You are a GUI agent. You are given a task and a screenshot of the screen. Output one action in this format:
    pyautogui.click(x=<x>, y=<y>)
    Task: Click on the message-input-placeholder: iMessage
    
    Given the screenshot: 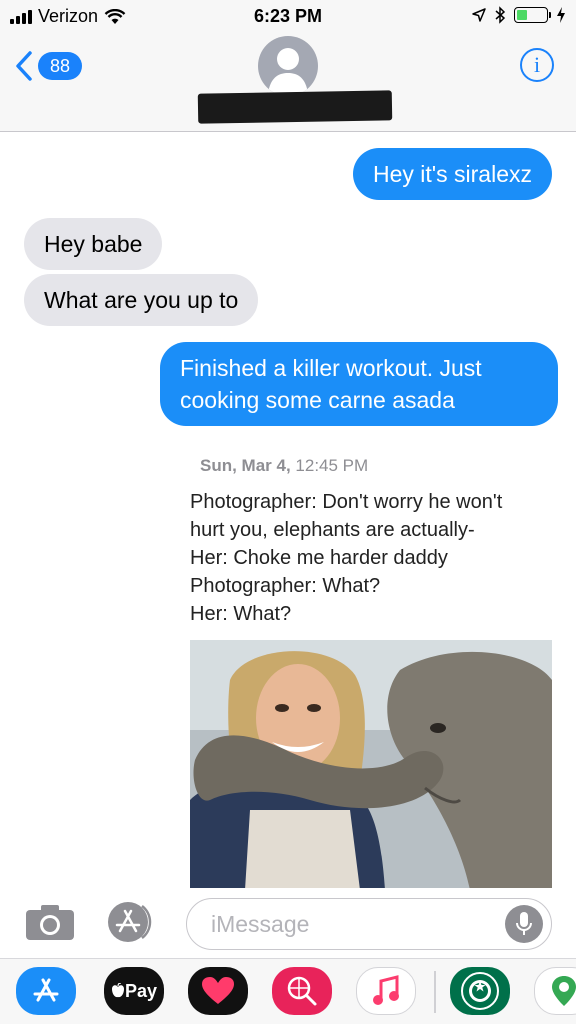 What is the action you would take?
    pyautogui.click(x=260, y=924)
    